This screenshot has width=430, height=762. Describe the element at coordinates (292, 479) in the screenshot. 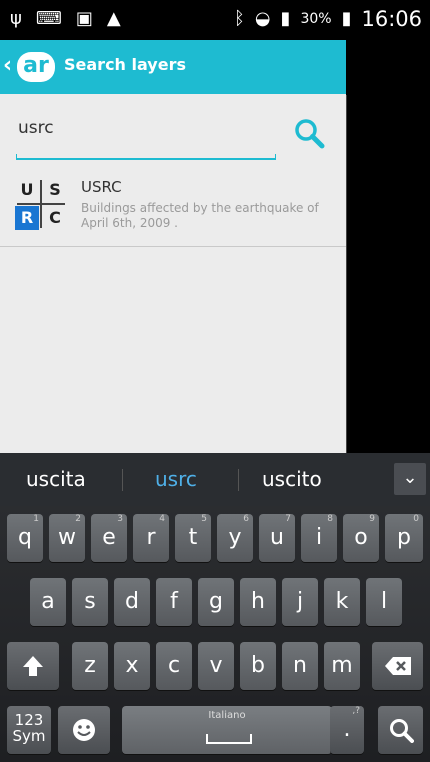

I see `suggestion-item: uscito` at that location.